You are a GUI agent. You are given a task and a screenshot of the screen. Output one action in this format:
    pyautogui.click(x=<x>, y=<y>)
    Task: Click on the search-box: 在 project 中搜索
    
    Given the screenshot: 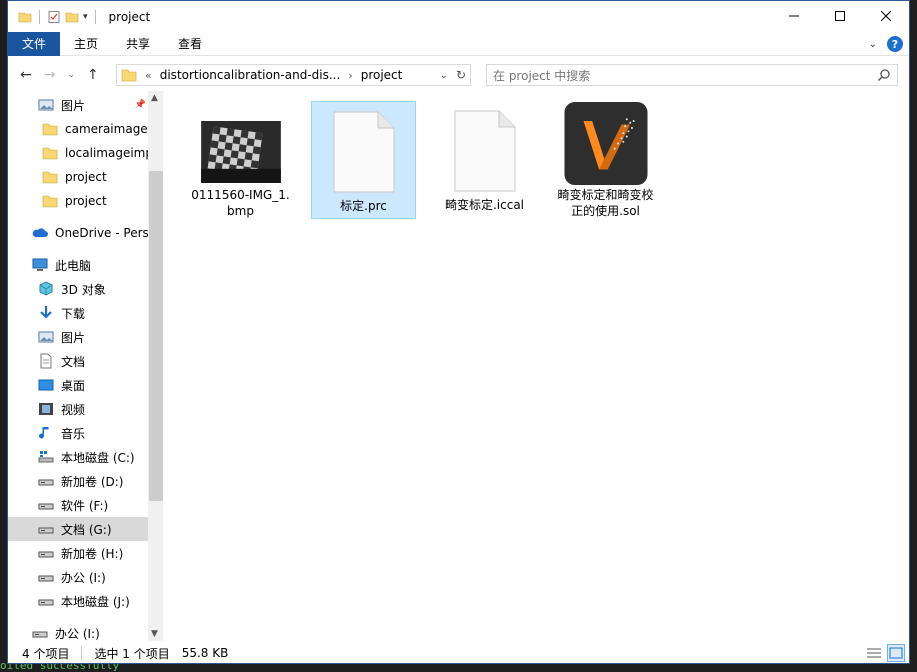 What is the action you would take?
    pyautogui.click(x=692, y=75)
    